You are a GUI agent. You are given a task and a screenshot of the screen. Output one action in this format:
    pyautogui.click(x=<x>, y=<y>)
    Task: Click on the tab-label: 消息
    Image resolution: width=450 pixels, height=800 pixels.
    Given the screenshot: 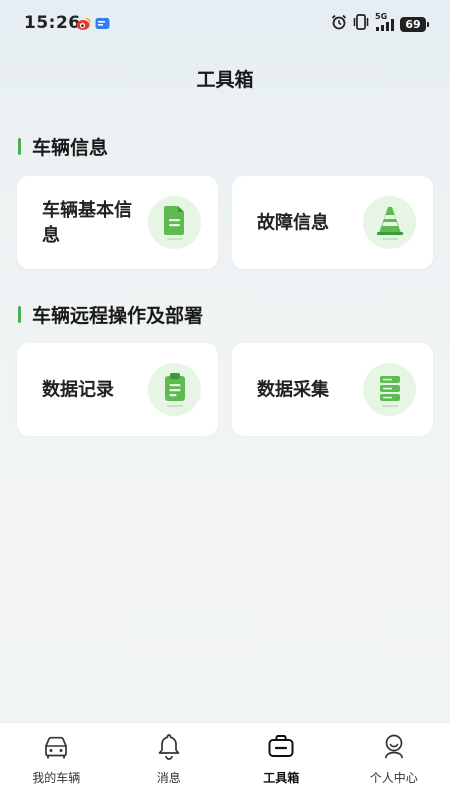 What is the action you would take?
    pyautogui.click(x=168, y=778)
    